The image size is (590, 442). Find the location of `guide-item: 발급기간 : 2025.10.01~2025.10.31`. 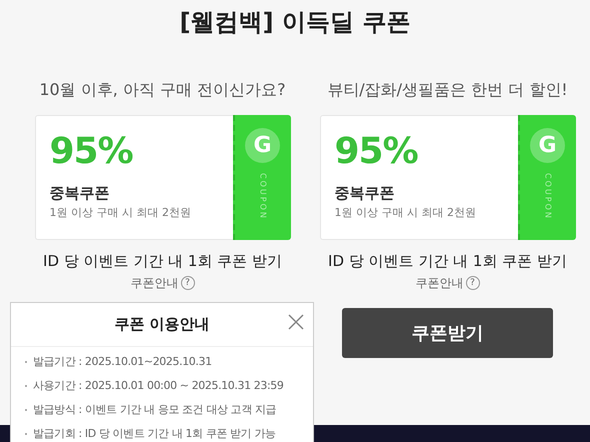

guide-item: 발급기간 : 2025.10.01~2025.10.31 is located at coordinates (122, 362).